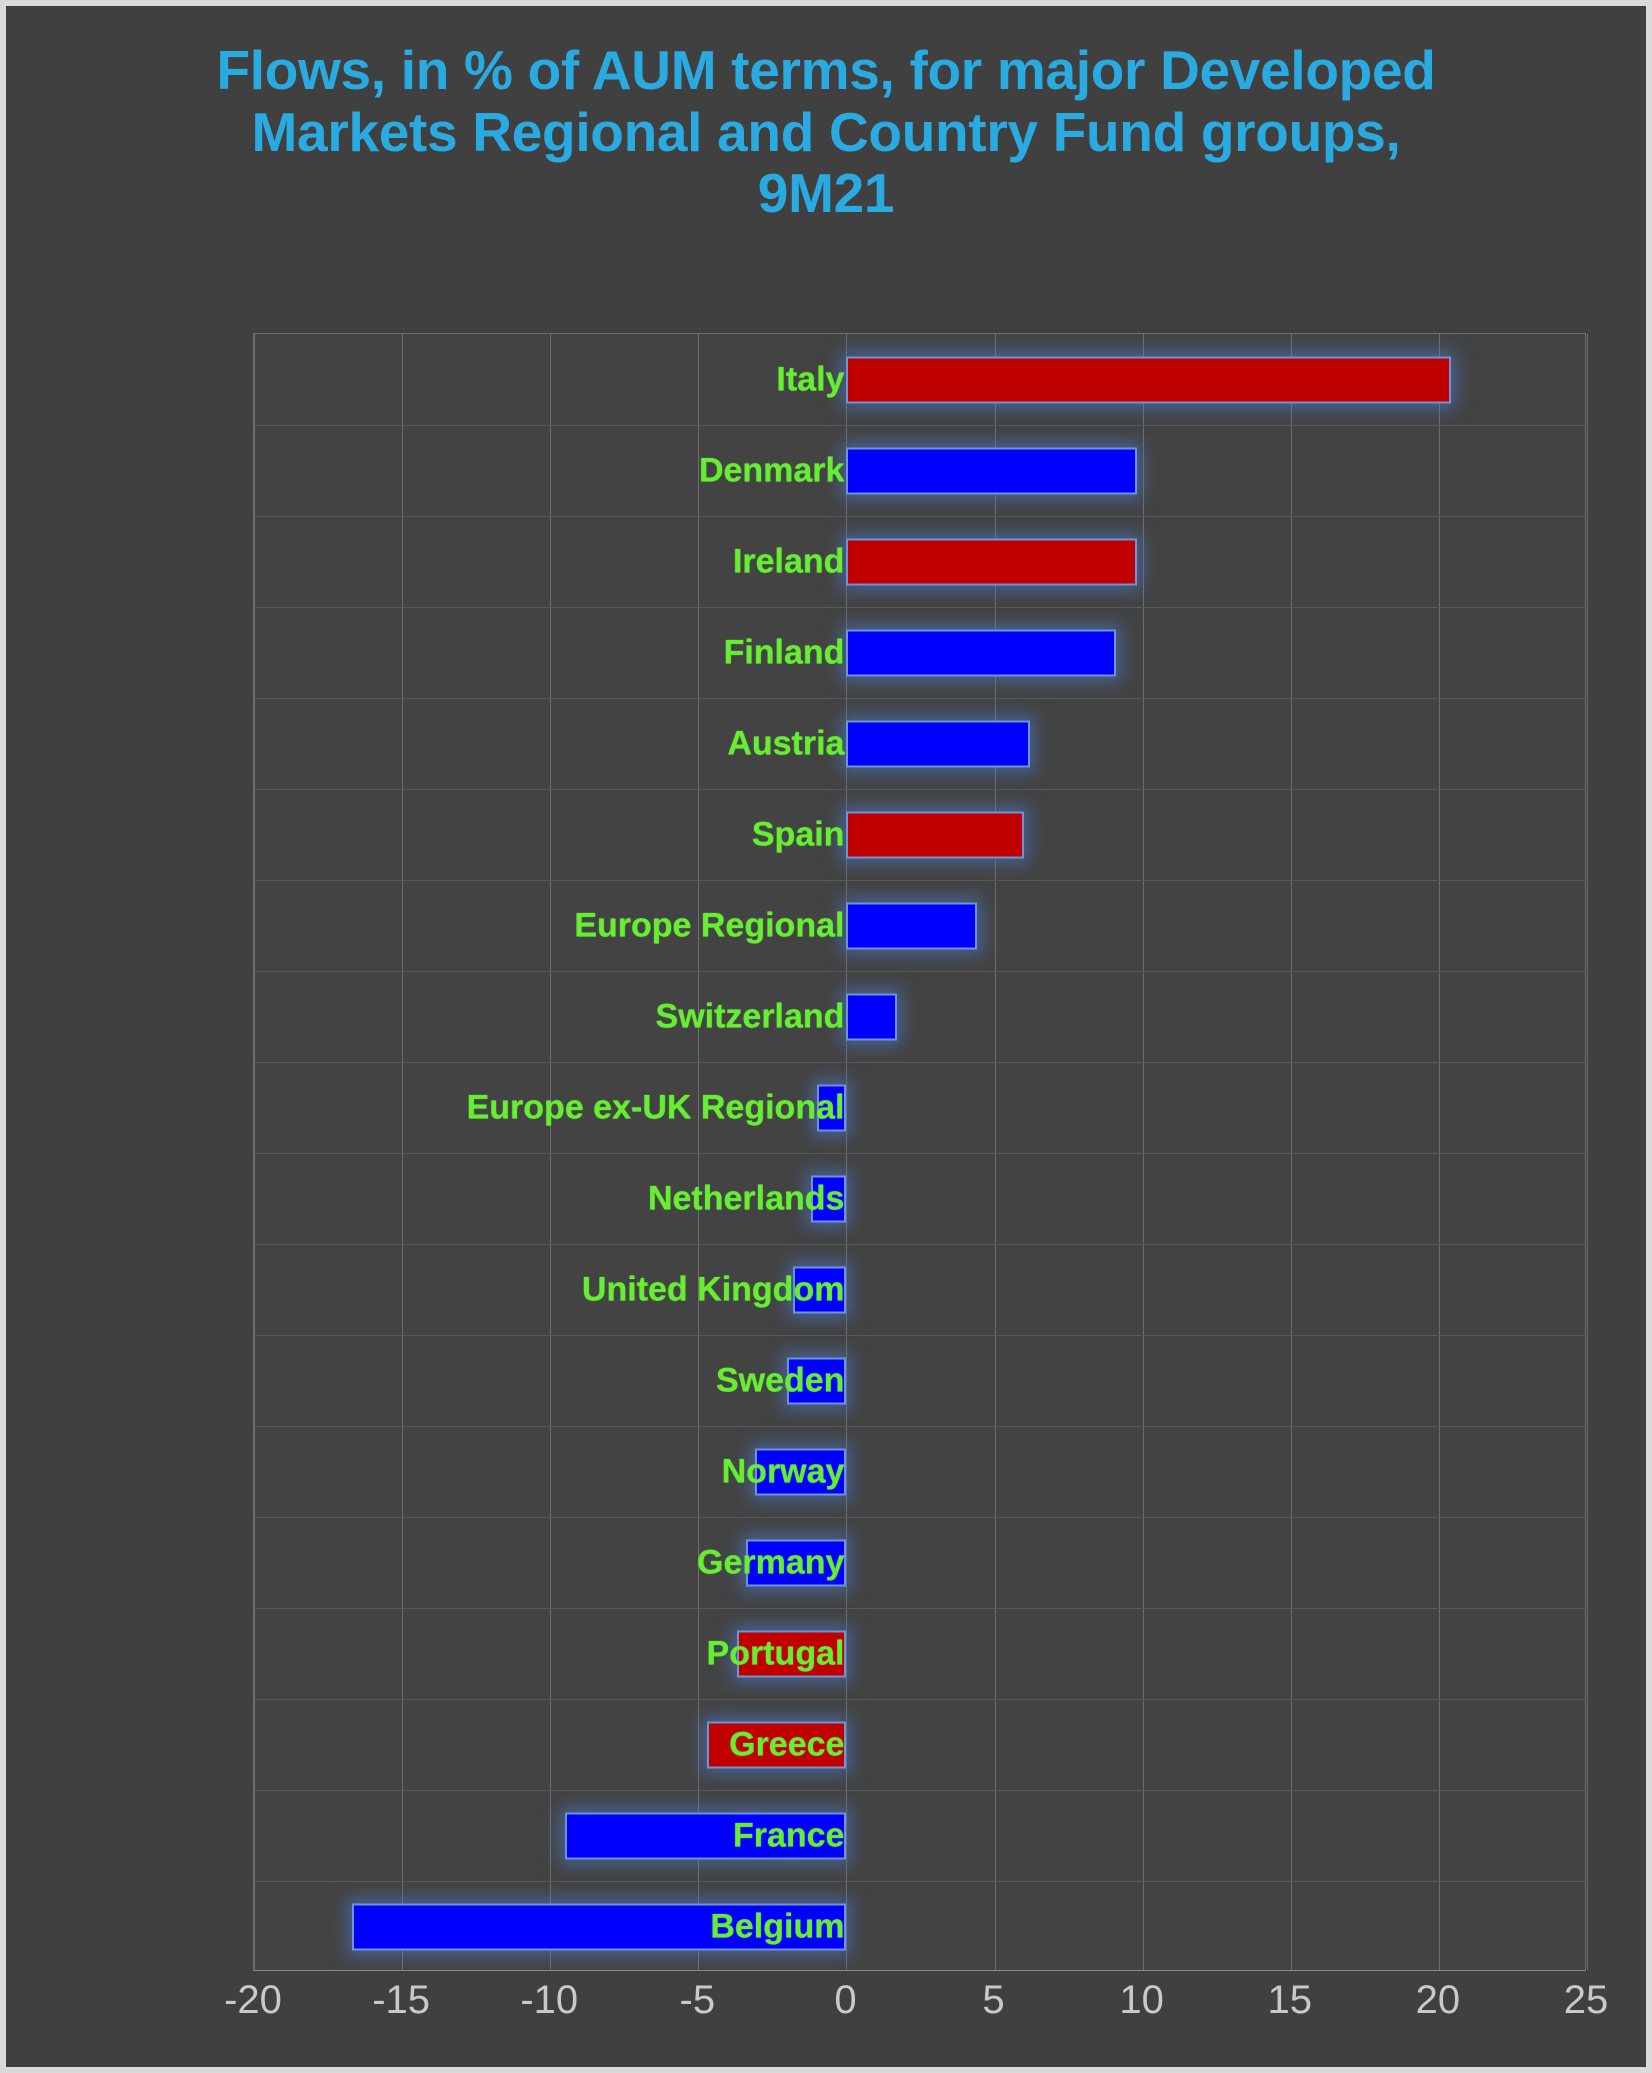  Describe the element at coordinates (1587, 1152) in the screenshot. I see `vertical-gridline` at that location.